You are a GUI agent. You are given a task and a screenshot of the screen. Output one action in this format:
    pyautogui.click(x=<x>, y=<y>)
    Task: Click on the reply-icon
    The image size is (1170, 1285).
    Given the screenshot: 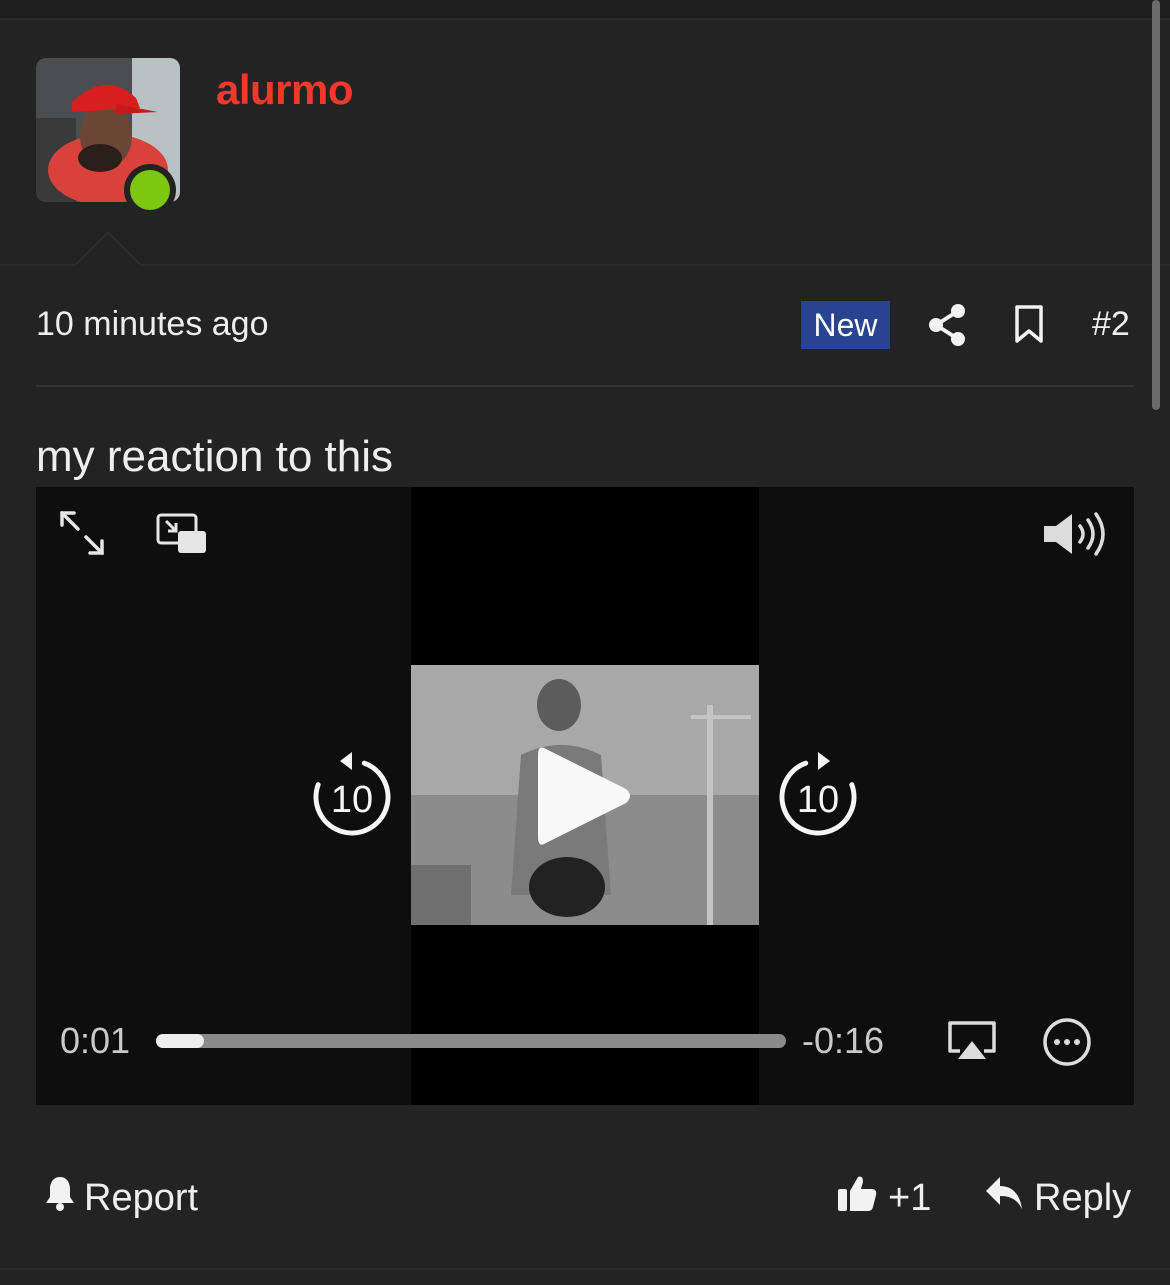 What is the action you would take?
    pyautogui.click(x=1004, y=1198)
    